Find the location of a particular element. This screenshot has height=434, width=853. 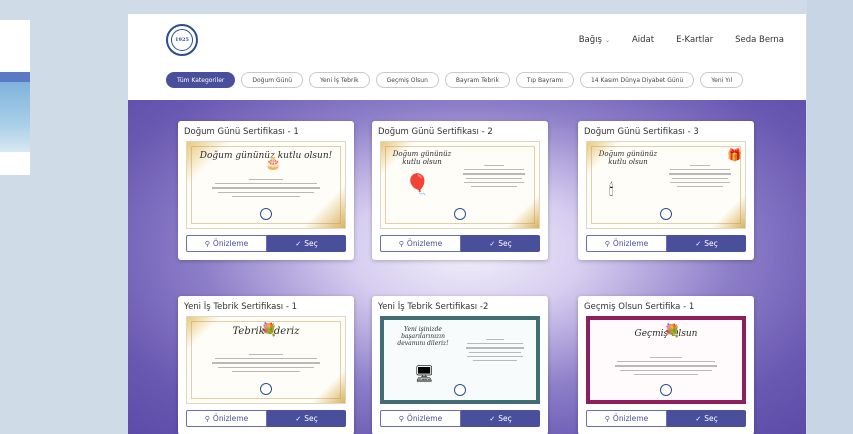

certificate-preview: Geçmiş Olsun 💐 is located at coordinates (666, 360).